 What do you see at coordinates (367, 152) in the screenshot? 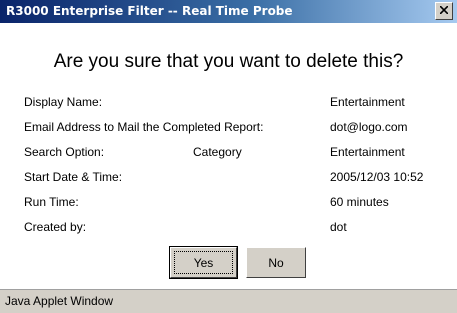
I see `search-option-value: Entertainment` at bounding box center [367, 152].